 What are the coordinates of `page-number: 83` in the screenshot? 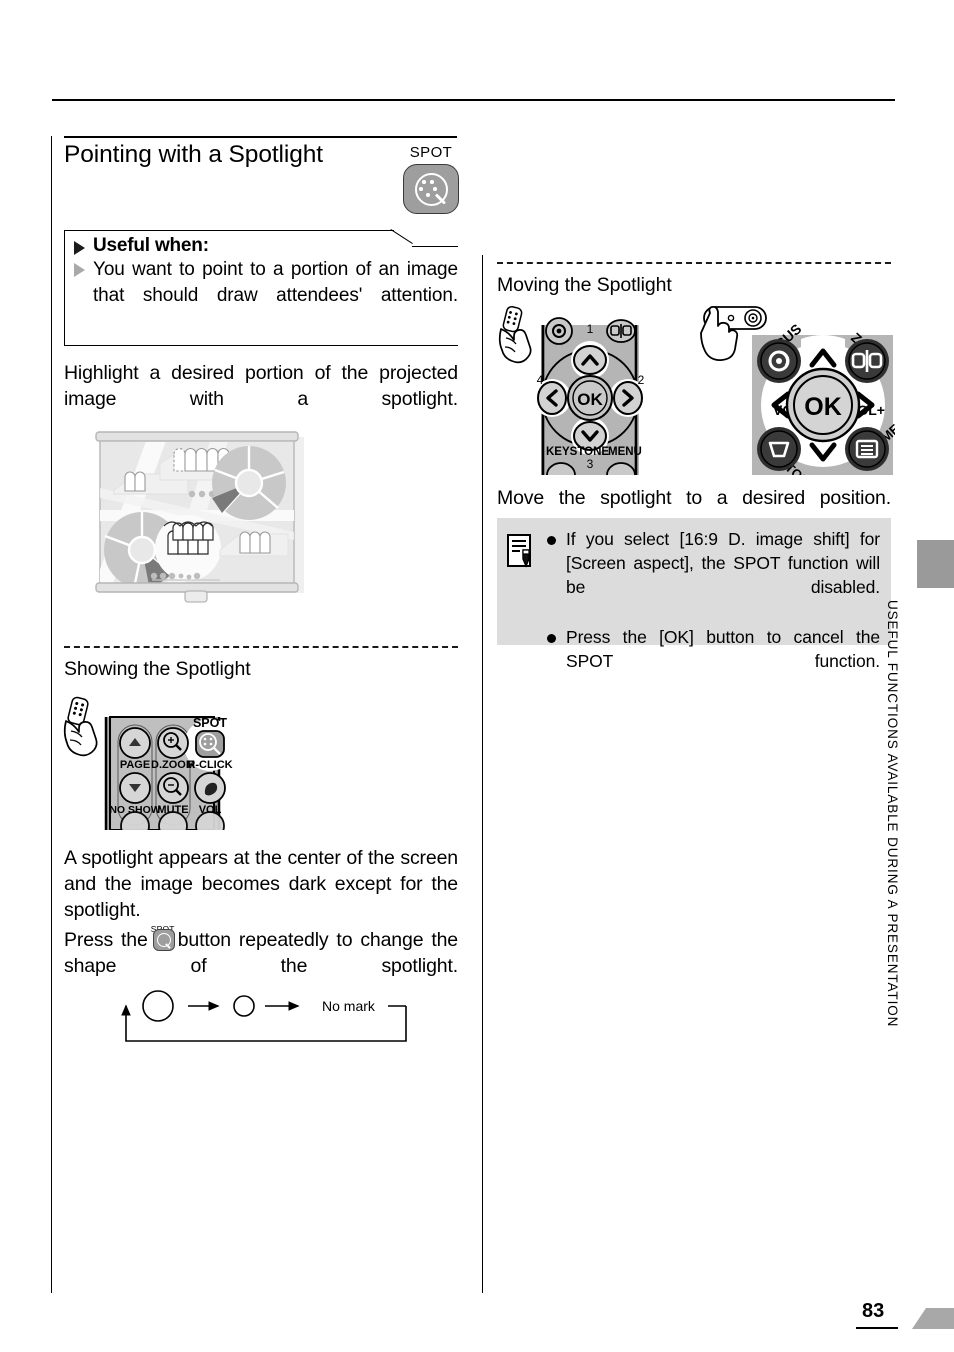 It's located at (873, 1311).